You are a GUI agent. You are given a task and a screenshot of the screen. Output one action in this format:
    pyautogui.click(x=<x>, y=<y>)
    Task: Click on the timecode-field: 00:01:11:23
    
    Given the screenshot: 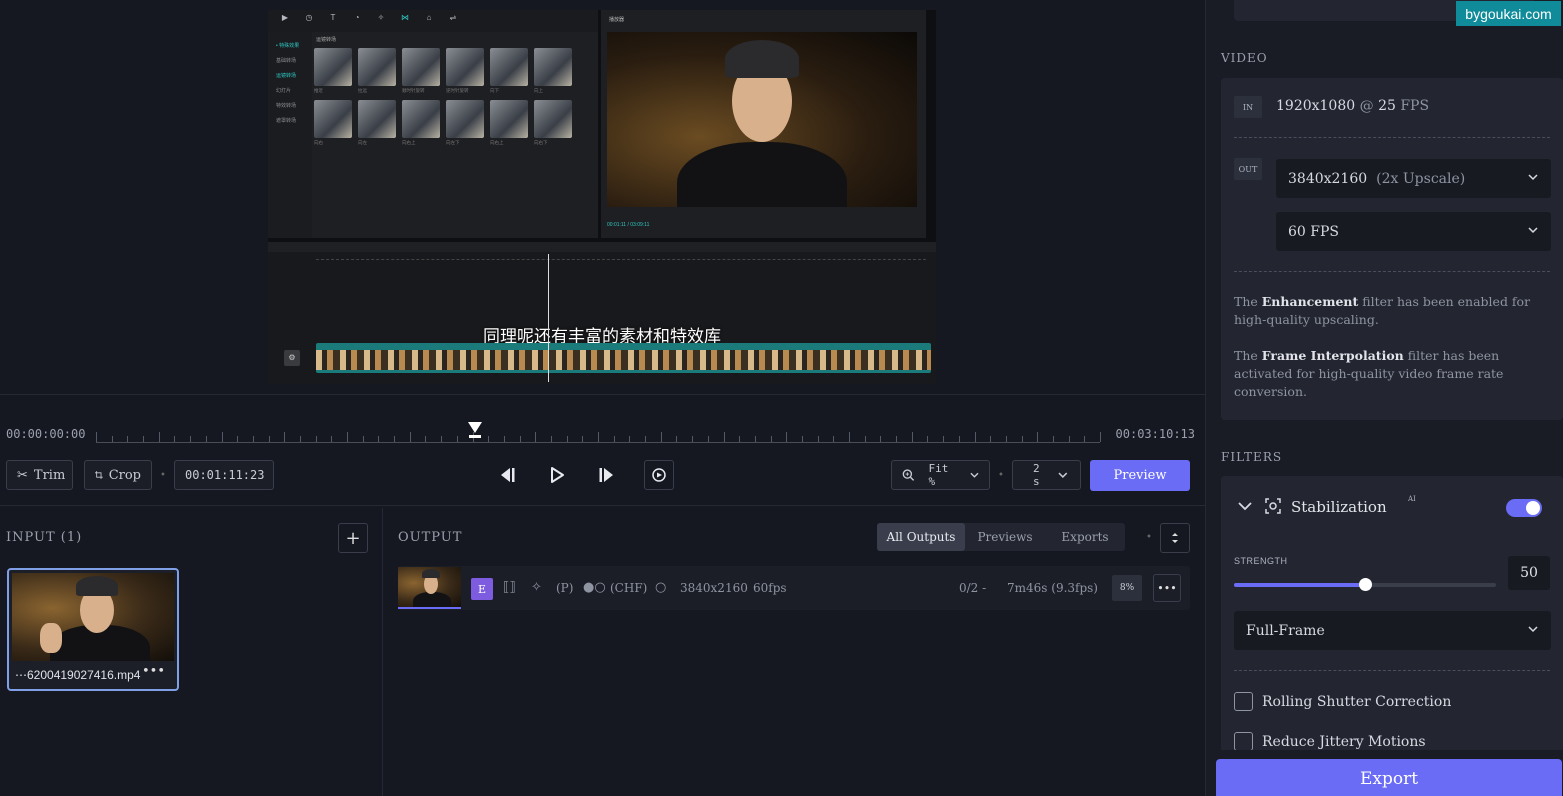 What is the action you would take?
    pyautogui.click(x=224, y=475)
    